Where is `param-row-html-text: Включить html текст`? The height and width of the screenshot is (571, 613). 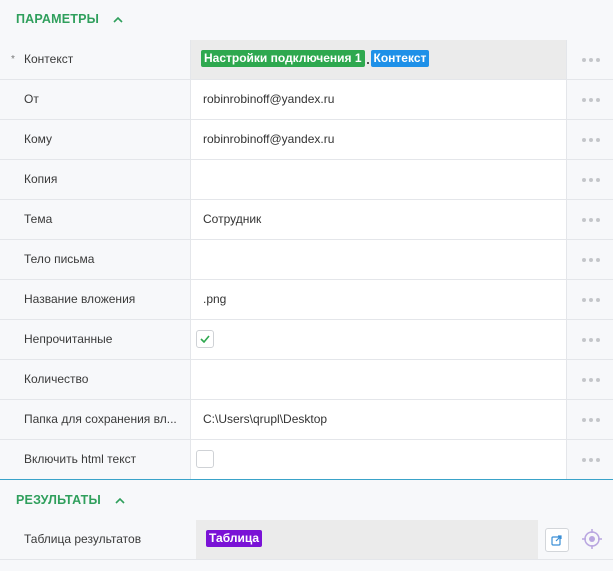 param-row-html-text: Включить html текст is located at coordinates (306, 460).